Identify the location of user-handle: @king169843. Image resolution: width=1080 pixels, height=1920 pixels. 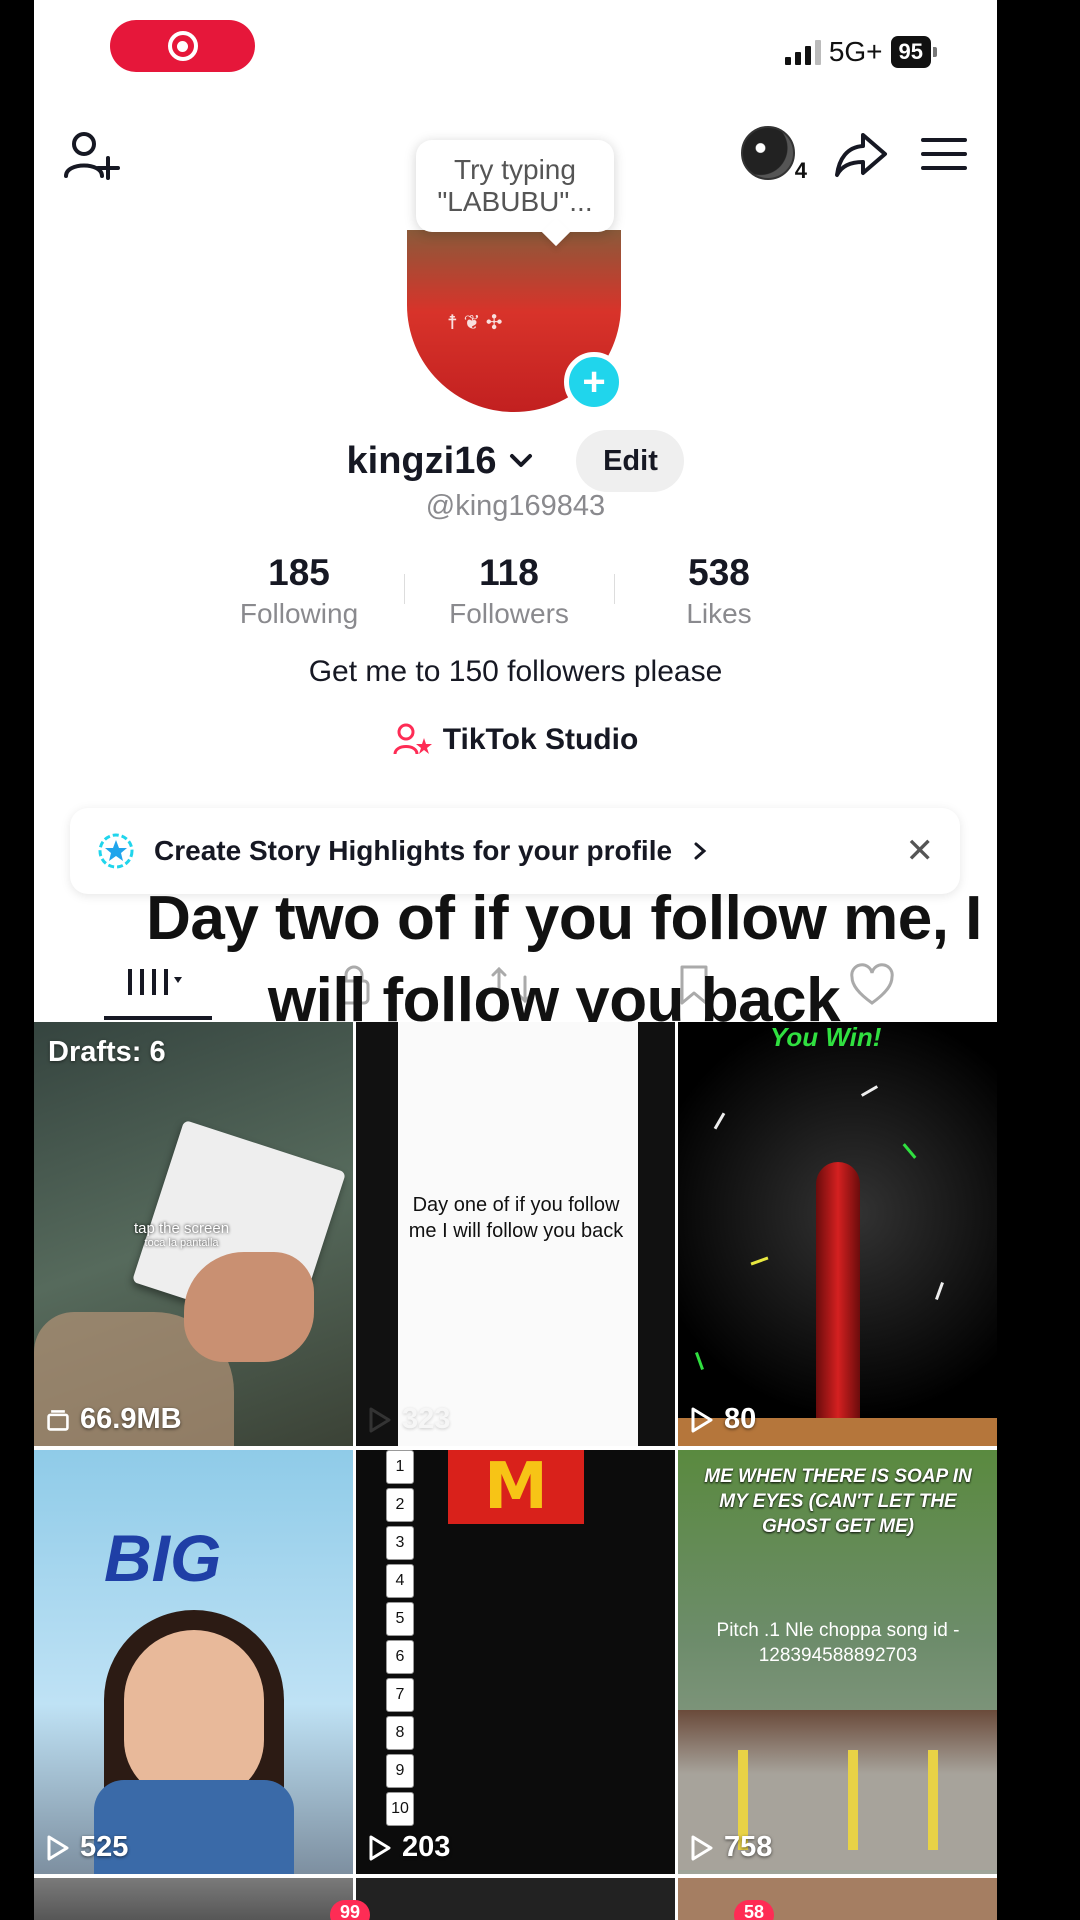
(515, 506).